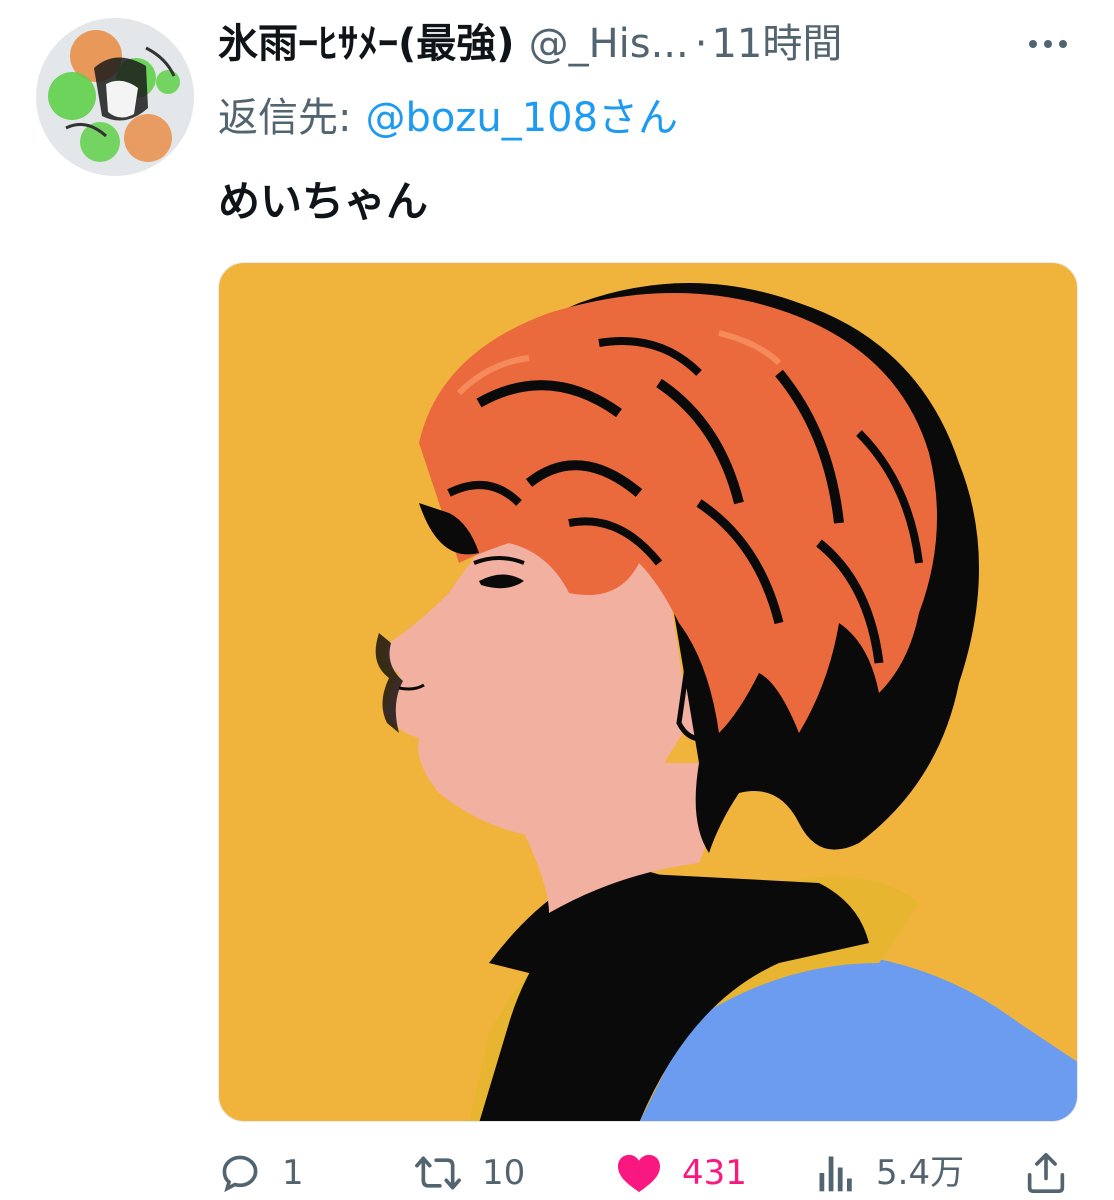 The image size is (1114, 1200). What do you see at coordinates (714, 1173) in the screenshot?
I see `like-count: 431` at bounding box center [714, 1173].